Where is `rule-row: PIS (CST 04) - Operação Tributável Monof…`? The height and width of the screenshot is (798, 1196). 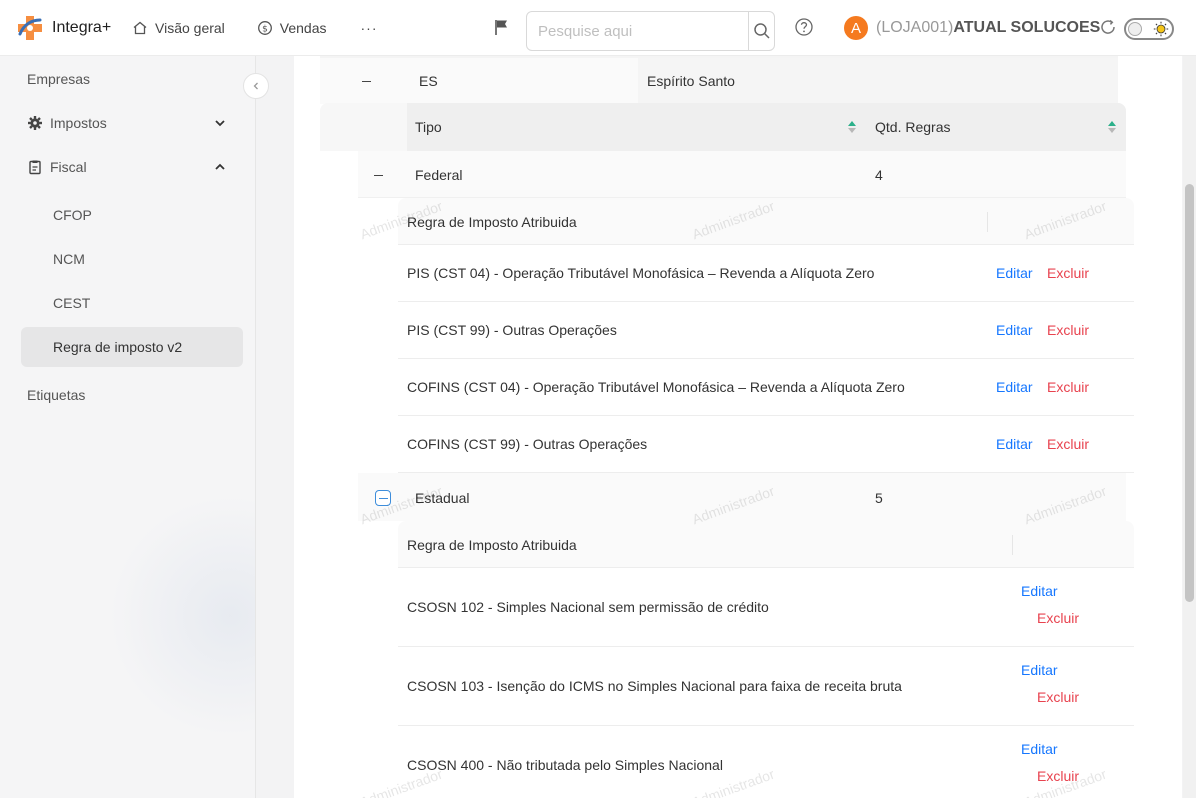
rule-row: PIS (CST 04) - Operação Tributável Monof… is located at coordinates (766, 273).